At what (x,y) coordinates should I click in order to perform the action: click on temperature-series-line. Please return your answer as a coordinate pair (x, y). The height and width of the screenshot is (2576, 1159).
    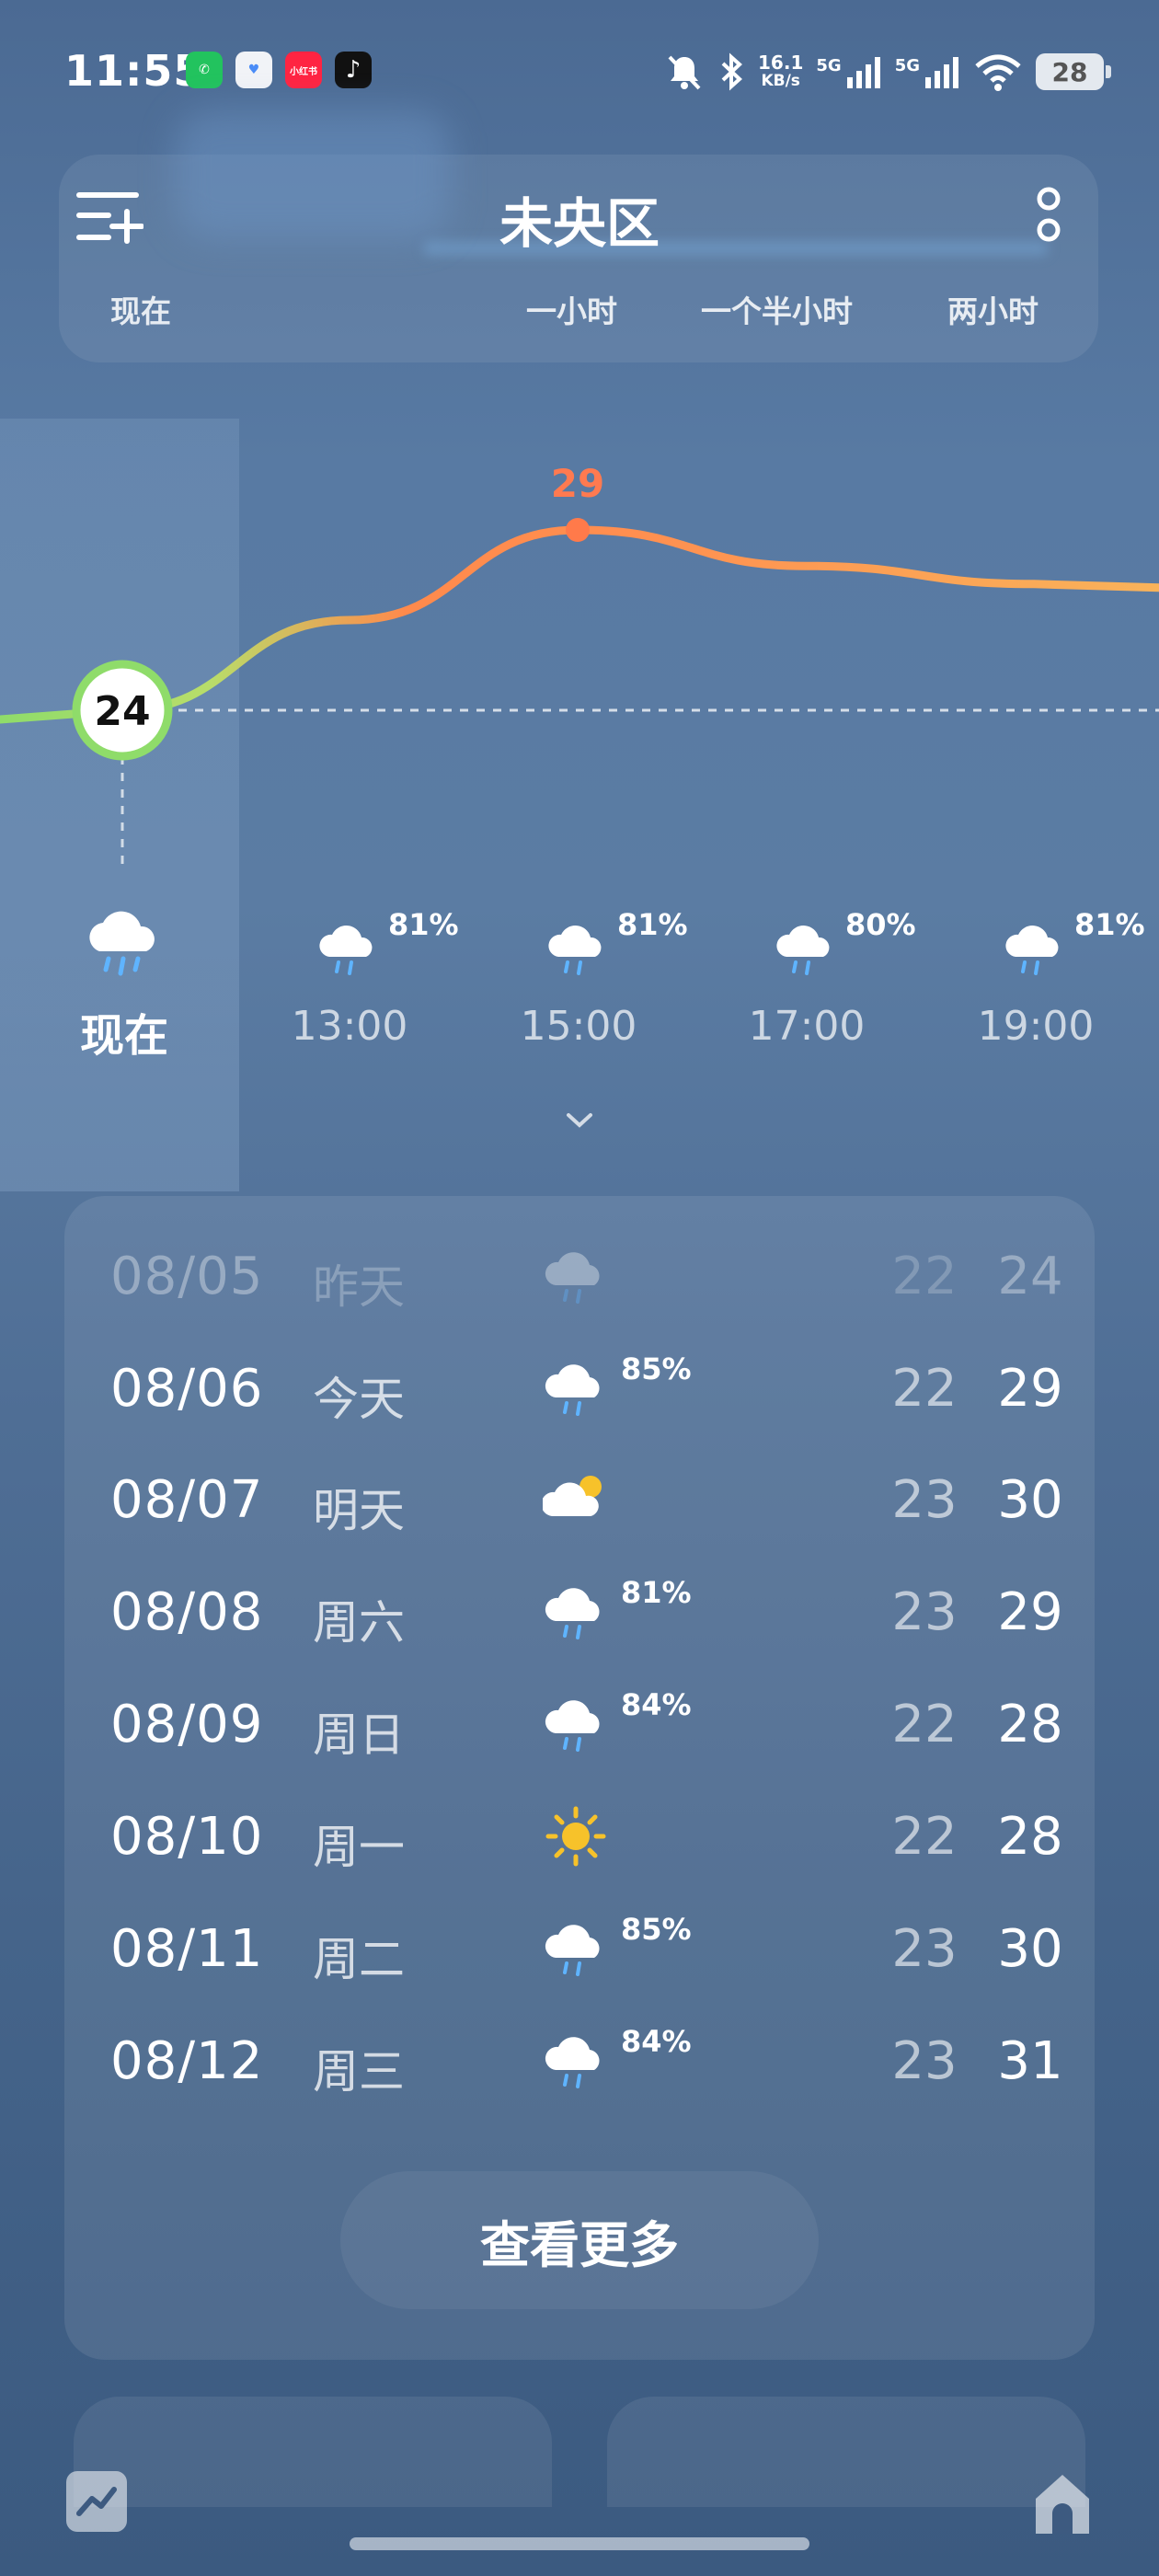
    Looking at the image, I should click on (579, 624).